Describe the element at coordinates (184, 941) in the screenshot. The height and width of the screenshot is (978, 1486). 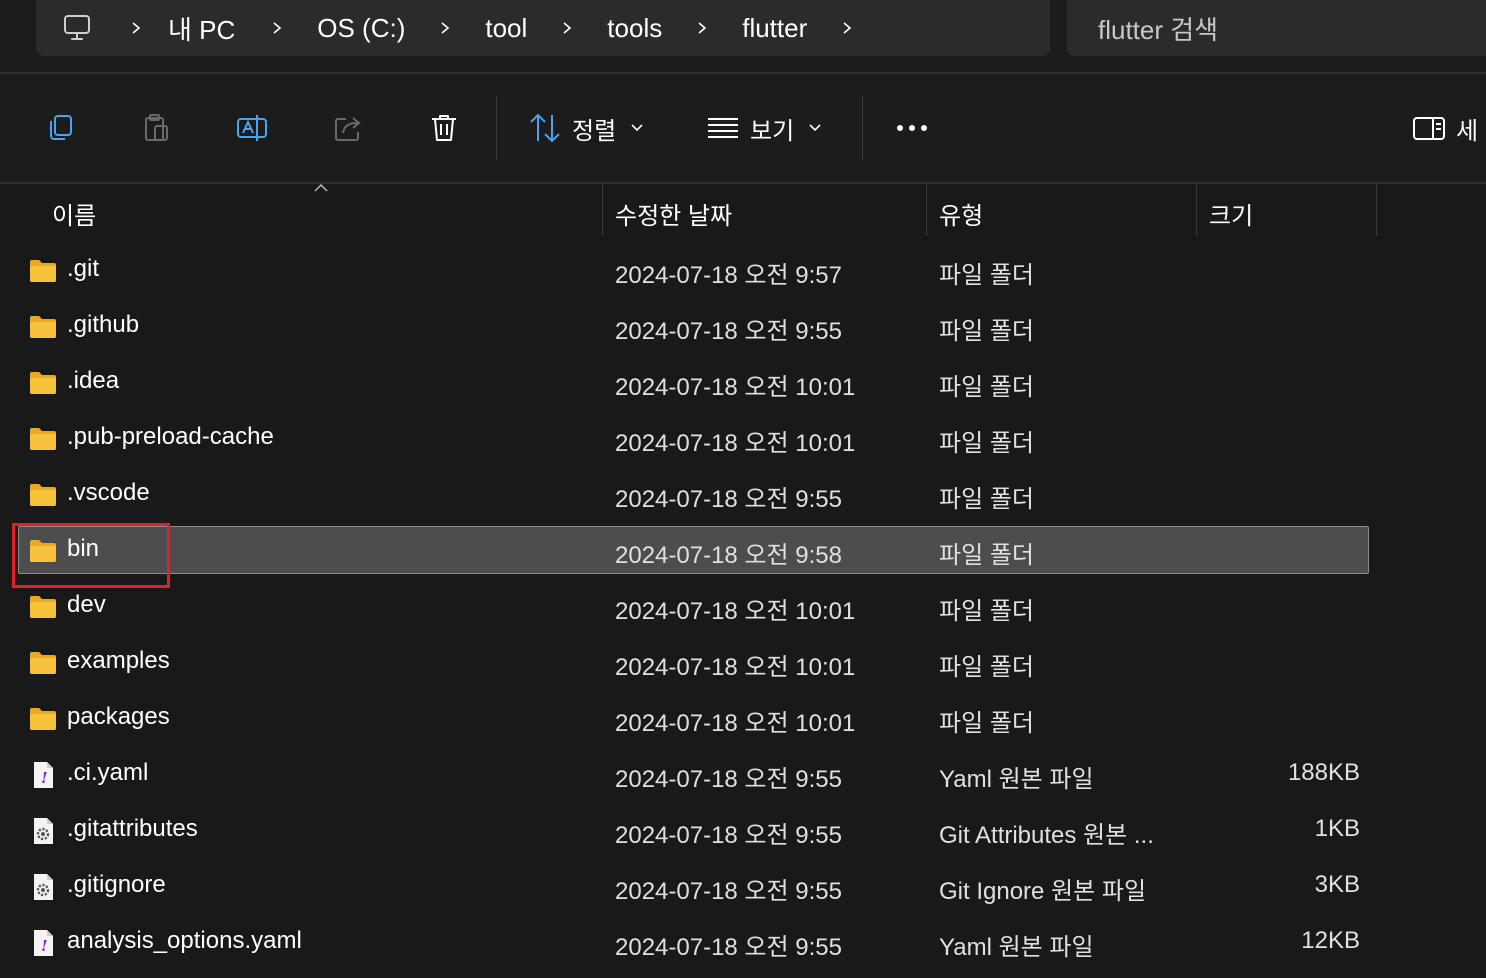
I see `file-name: analysis_options.yaml` at that location.